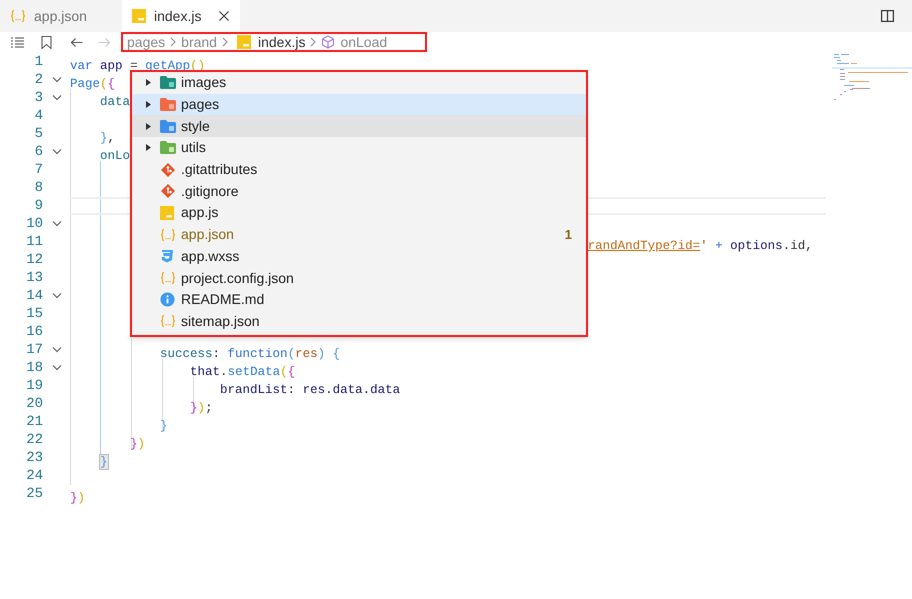  What do you see at coordinates (38, 152) in the screenshot?
I see `line-number: 6` at bounding box center [38, 152].